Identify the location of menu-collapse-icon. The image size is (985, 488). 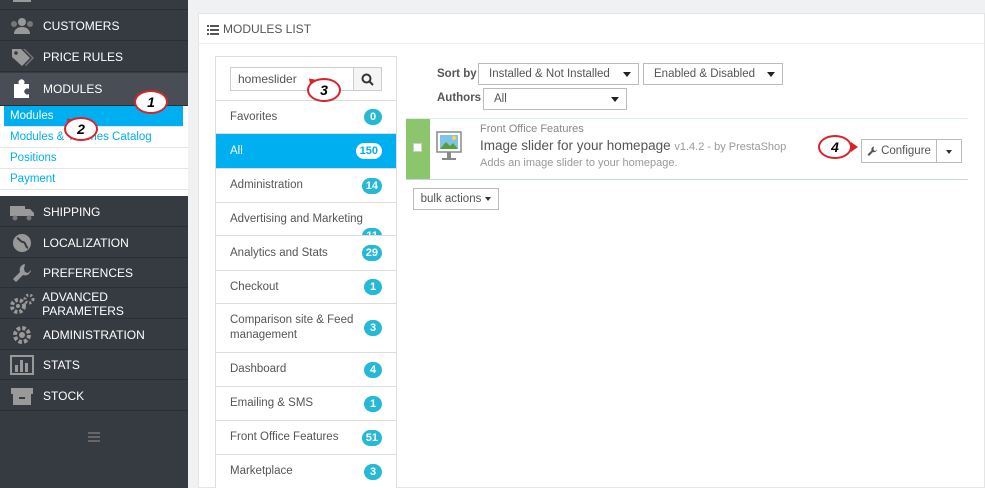
(94, 437).